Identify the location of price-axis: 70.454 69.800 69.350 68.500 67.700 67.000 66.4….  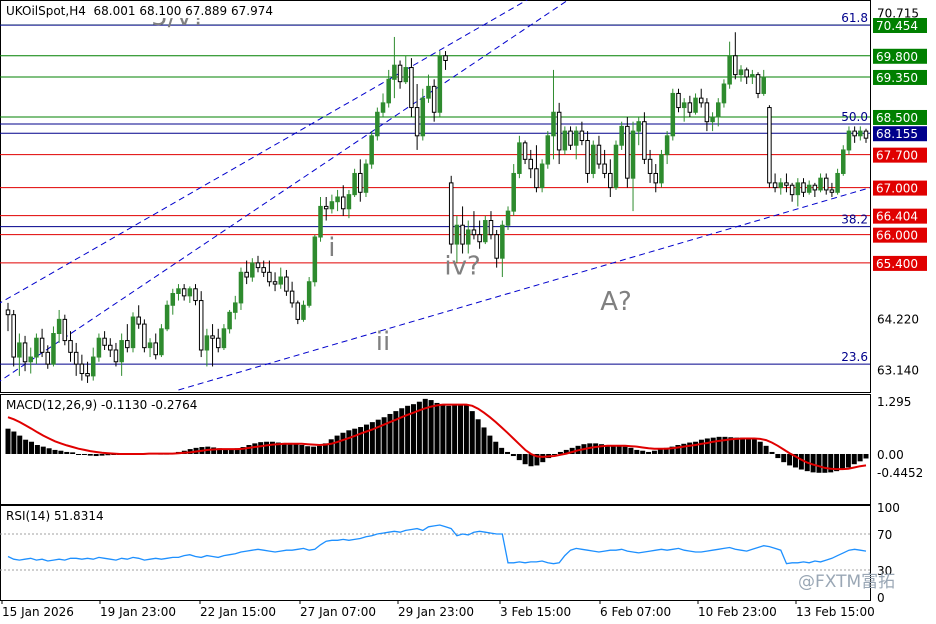
(900, 306).